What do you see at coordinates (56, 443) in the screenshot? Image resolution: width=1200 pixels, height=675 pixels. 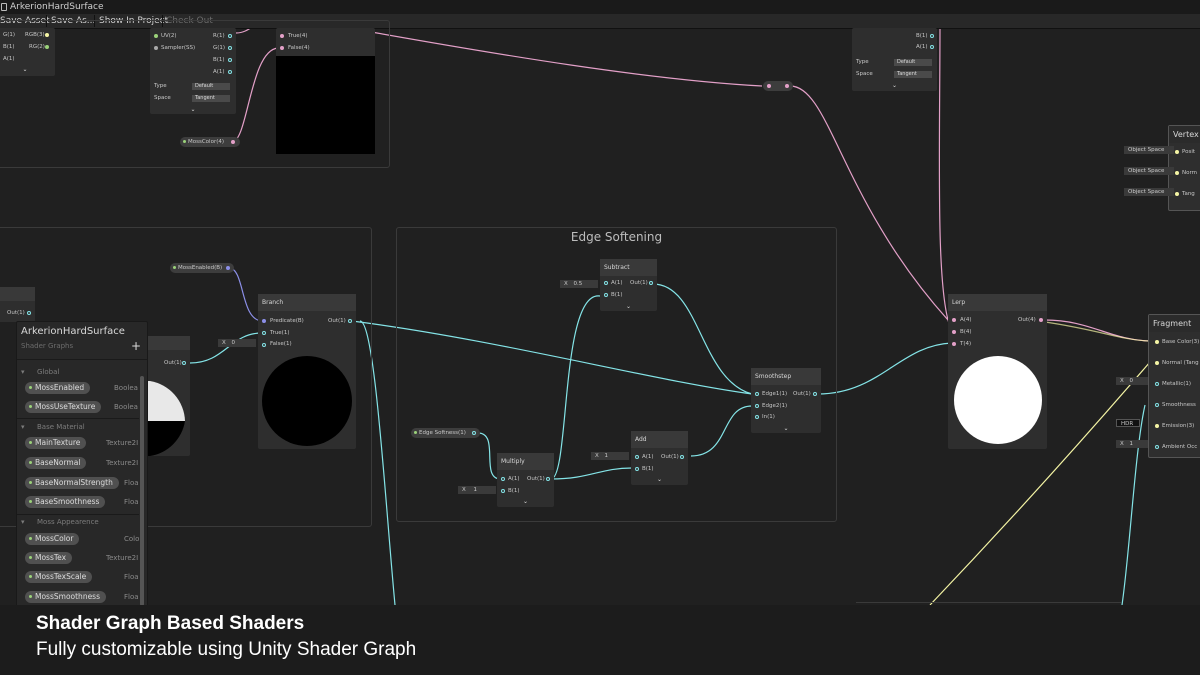 I see `property-main-texture: MainTexture` at bounding box center [56, 443].